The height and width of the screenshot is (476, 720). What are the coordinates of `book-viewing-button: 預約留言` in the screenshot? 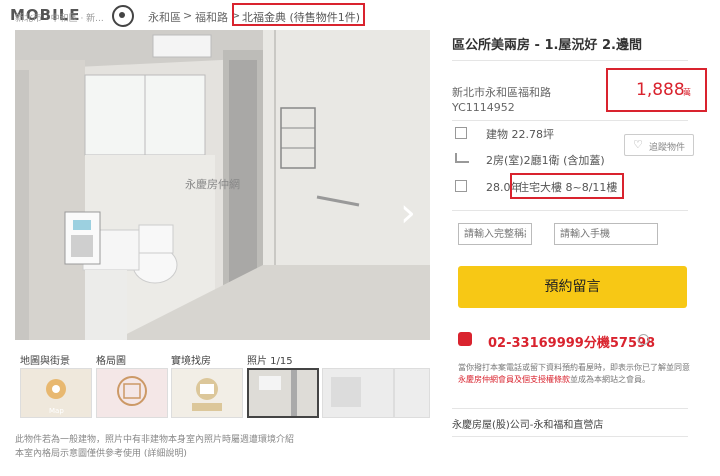 It's located at (572, 287).